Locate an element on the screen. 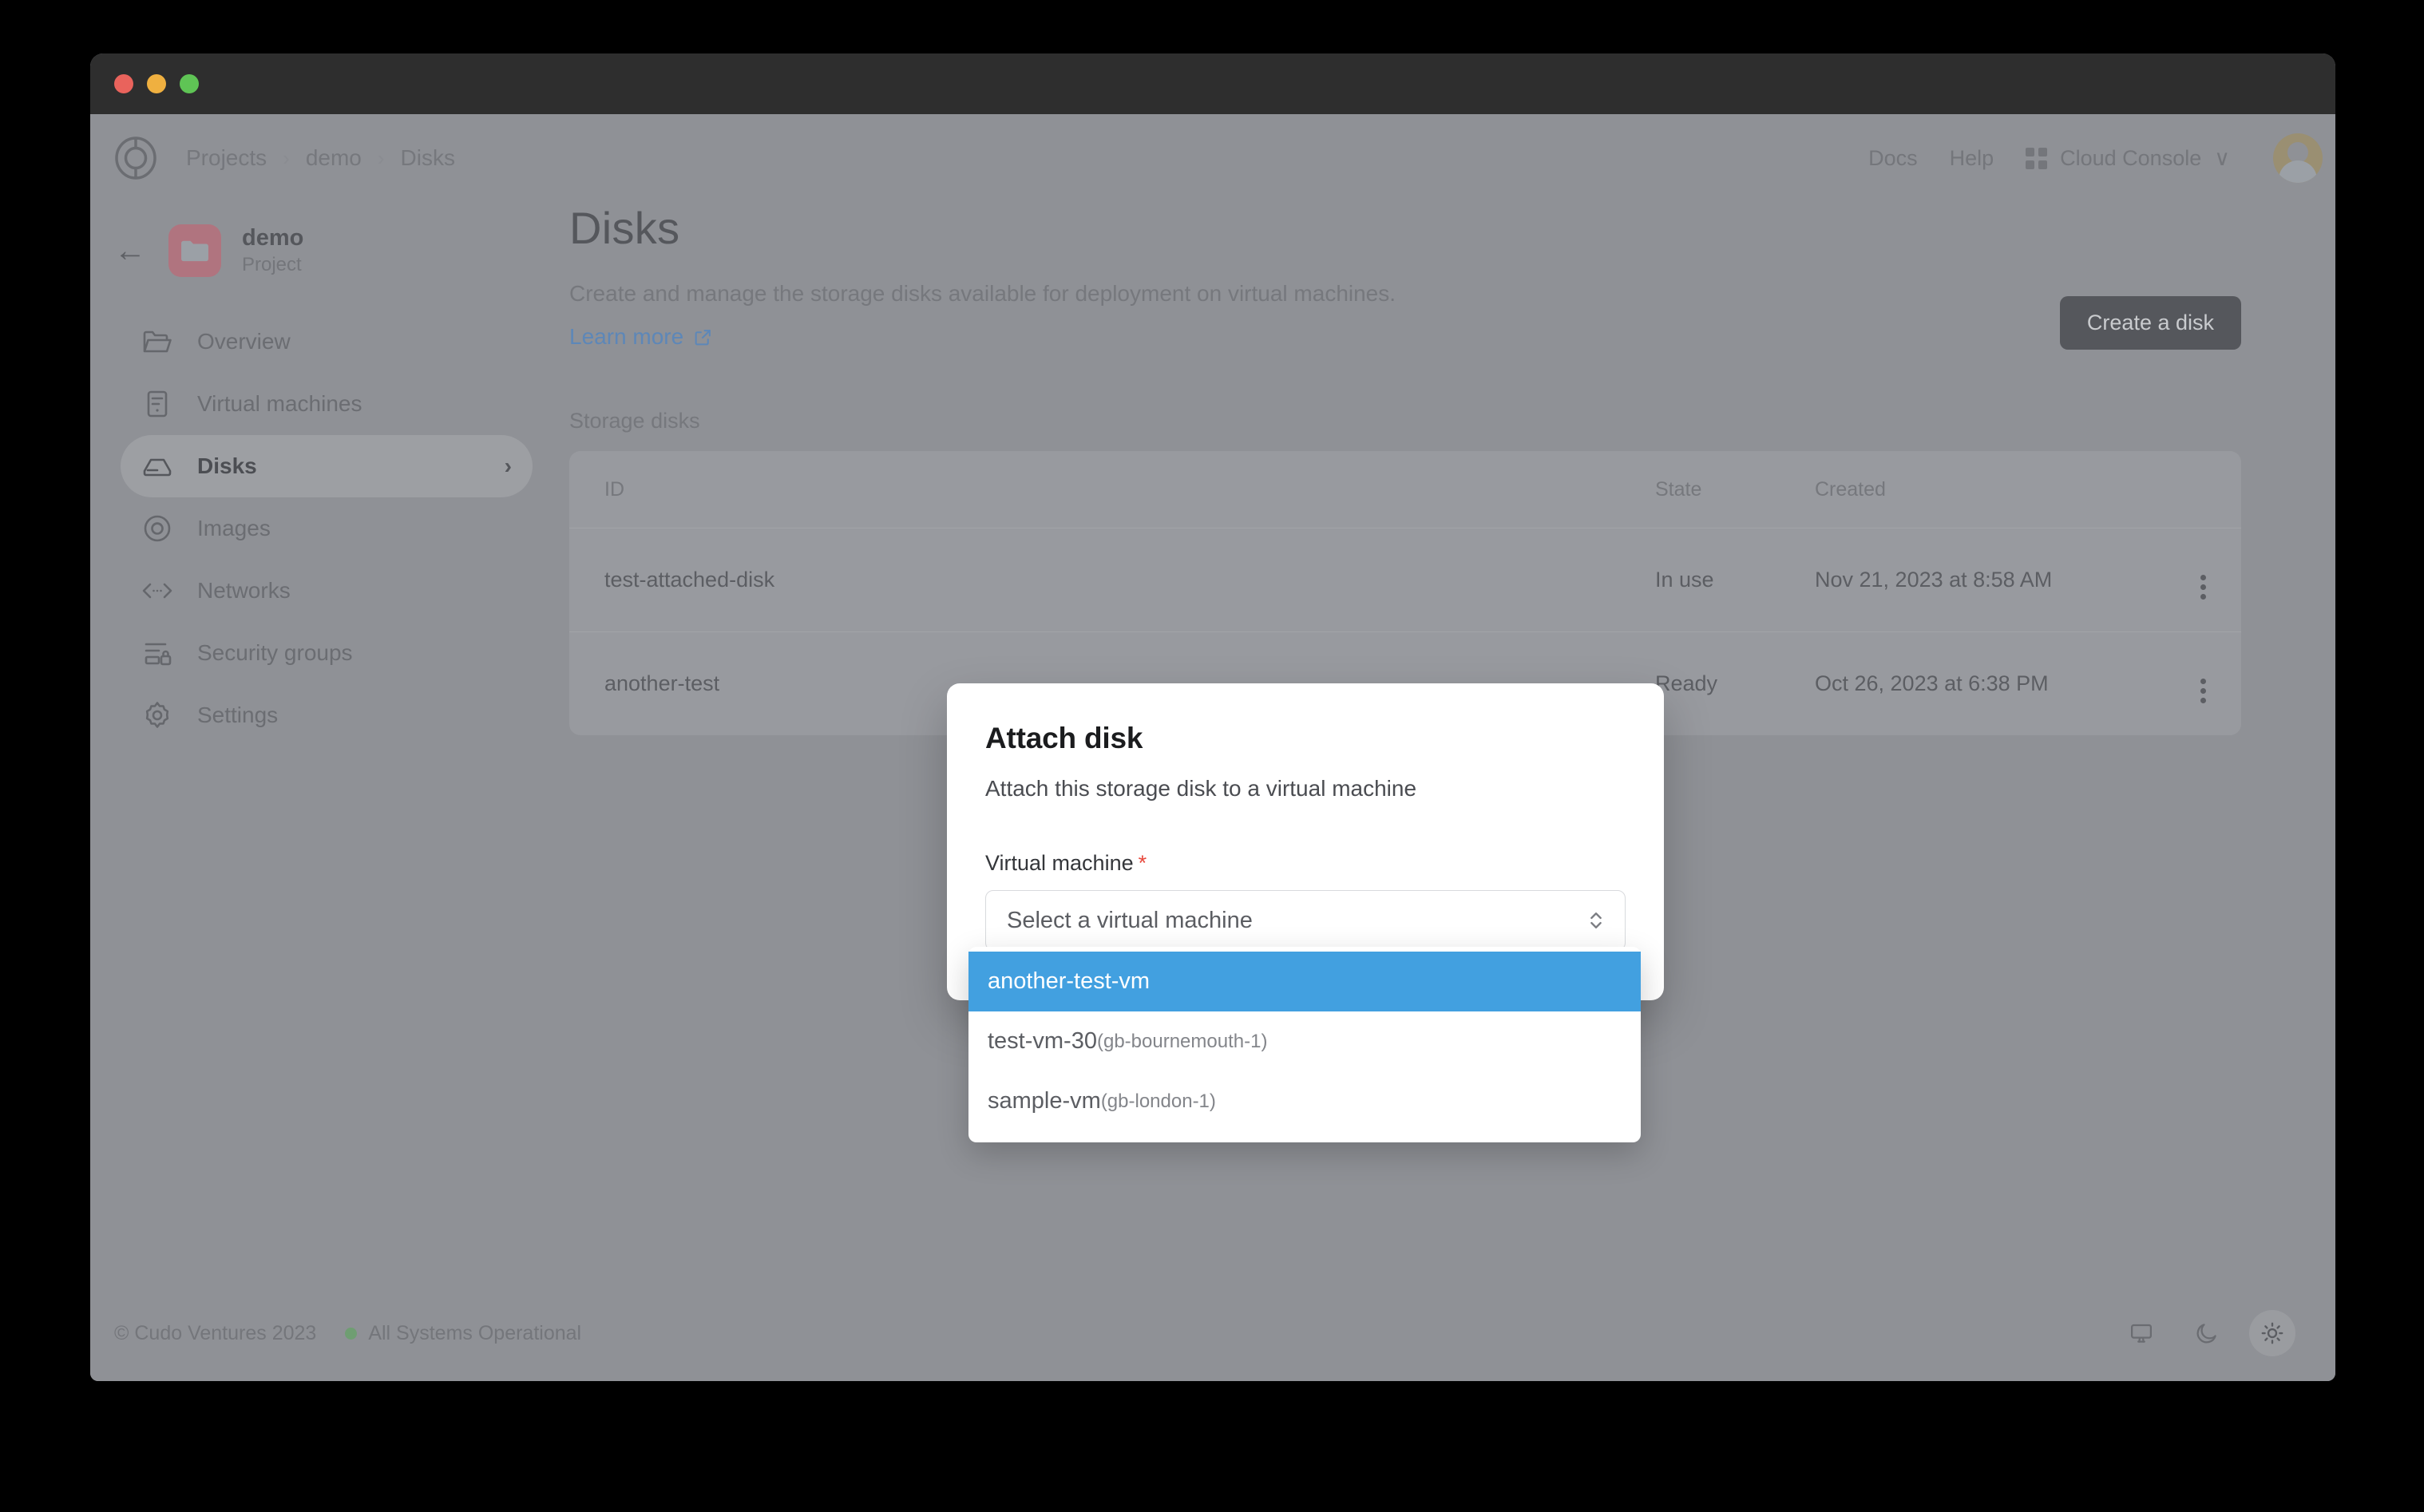  virtual-machine-field-label: Virtual machine * is located at coordinates (1305, 863).